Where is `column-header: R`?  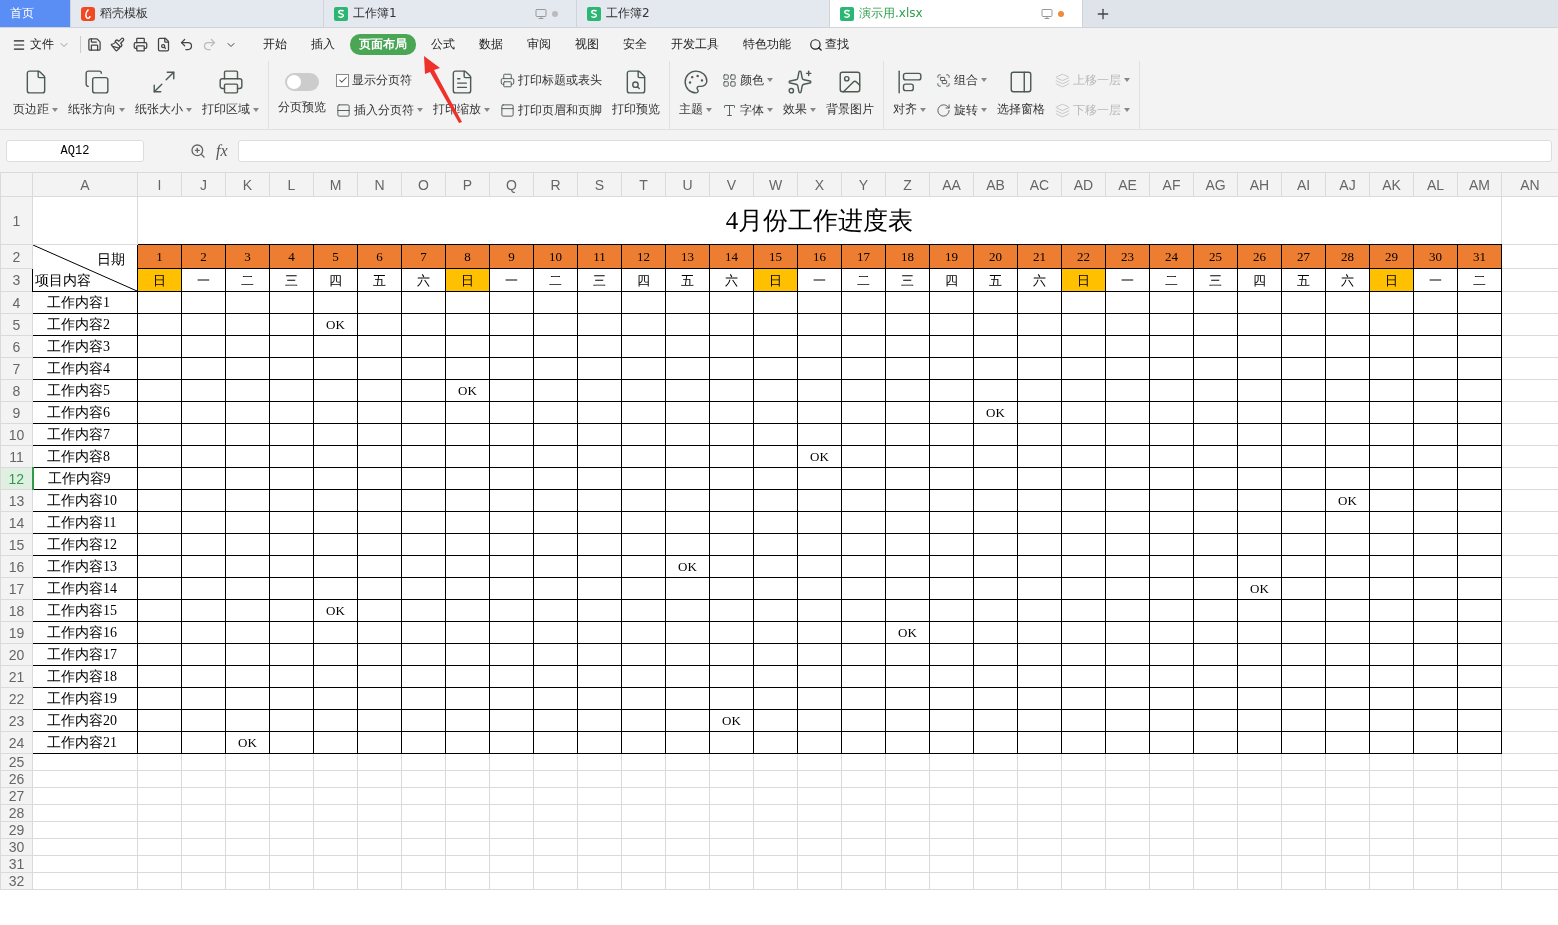 column-header: R is located at coordinates (555, 184).